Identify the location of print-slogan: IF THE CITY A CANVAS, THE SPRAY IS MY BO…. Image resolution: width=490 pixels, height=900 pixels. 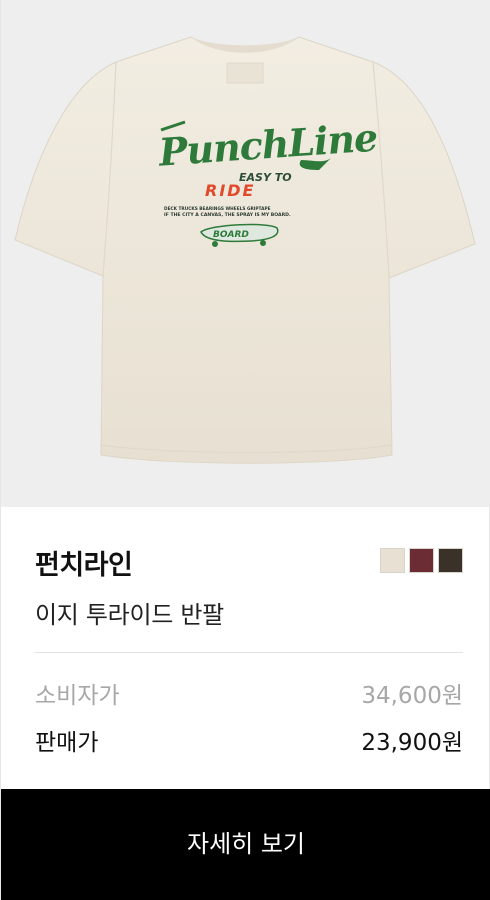
(227, 215).